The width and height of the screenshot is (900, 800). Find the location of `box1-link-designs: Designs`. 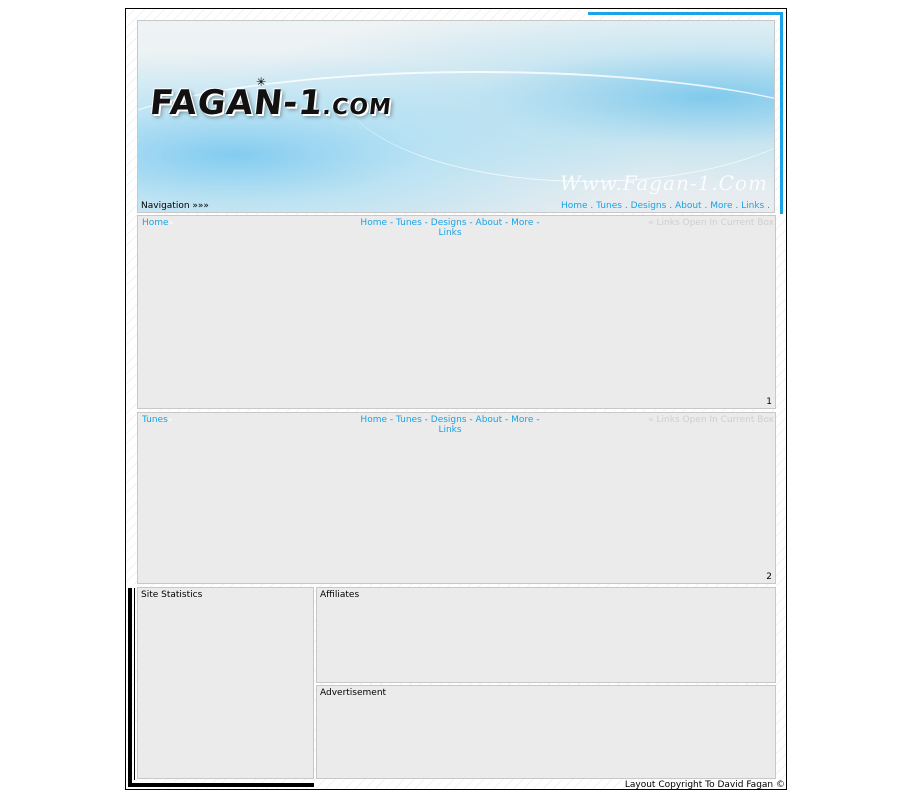

box1-link-designs: Designs is located at coordinates (449, 223).